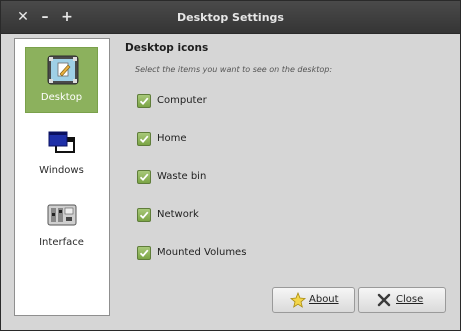 The image size is (461, 331). What do you see at coordinates (61, 97) in the screenshot?
I see `sidebar-item-label: Desktop` at bounding box center [61, 97].